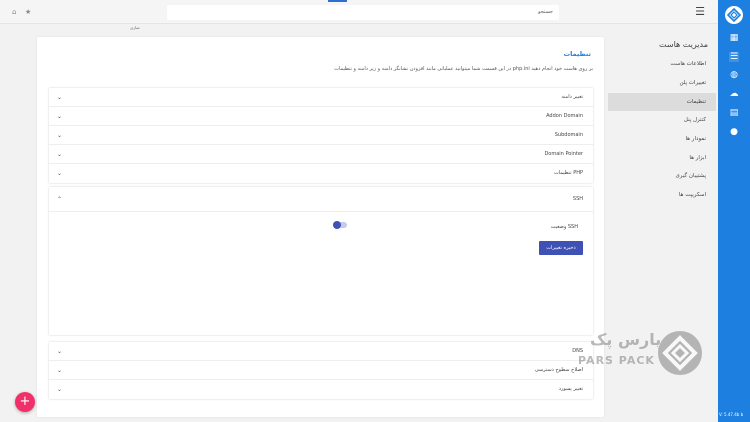 The width and height of the screenshot is (750, 422). I want to click on add-fab-button: +, so click(25, 402).